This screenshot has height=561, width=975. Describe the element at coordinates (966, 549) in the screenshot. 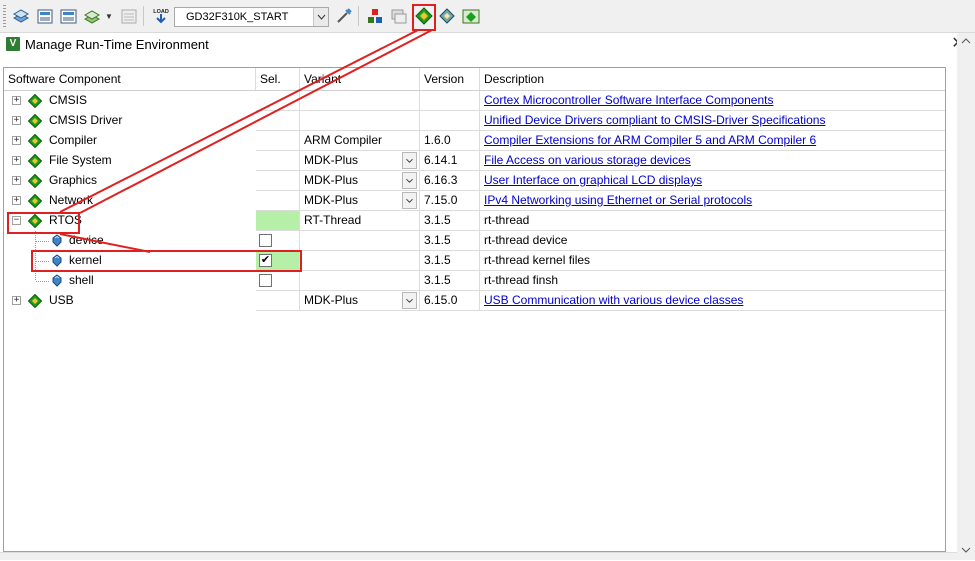

I see `scroll-down-icon` at that location.